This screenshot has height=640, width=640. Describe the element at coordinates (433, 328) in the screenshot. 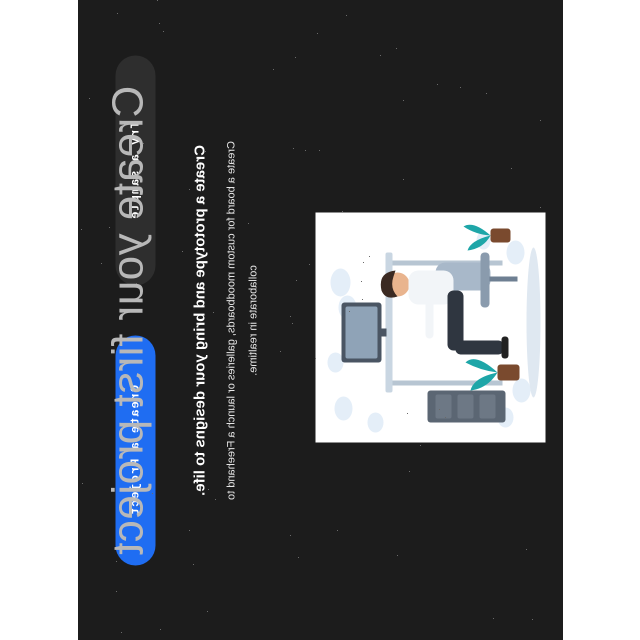

I see `illustration-graphic` at that location.